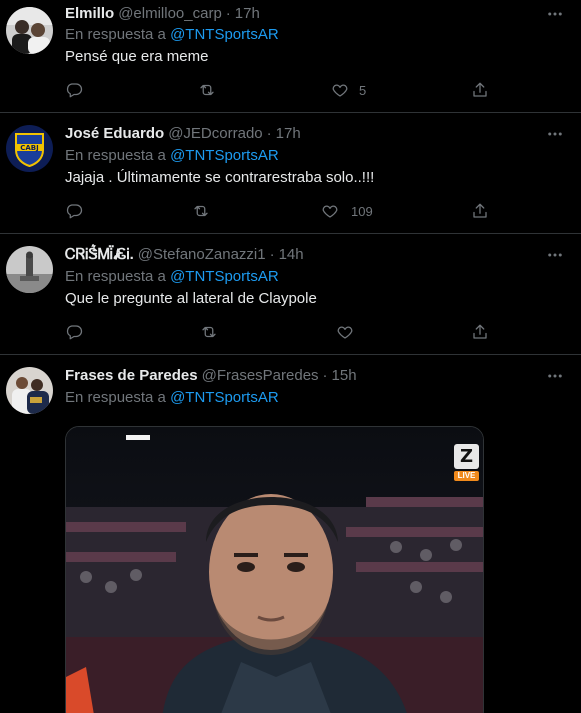 This screenshot has height=713, width=581. I want to click on timestamp: 14h, so click(291, 255).